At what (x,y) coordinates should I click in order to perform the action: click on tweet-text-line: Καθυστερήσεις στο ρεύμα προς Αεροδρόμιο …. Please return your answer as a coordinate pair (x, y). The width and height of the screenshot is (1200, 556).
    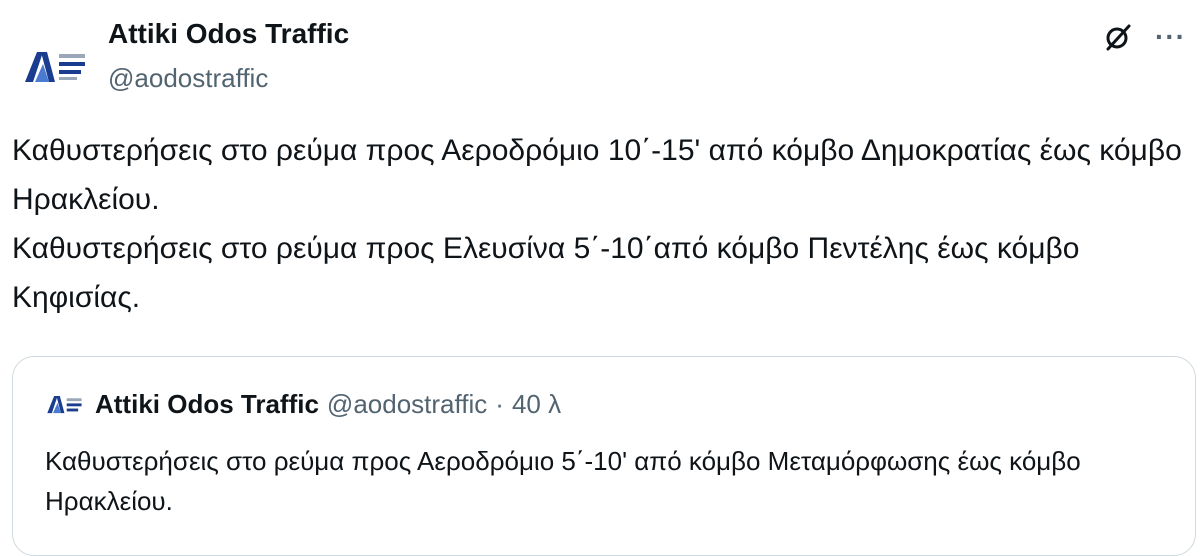
    Looking at the image, I should click on (597, 175).